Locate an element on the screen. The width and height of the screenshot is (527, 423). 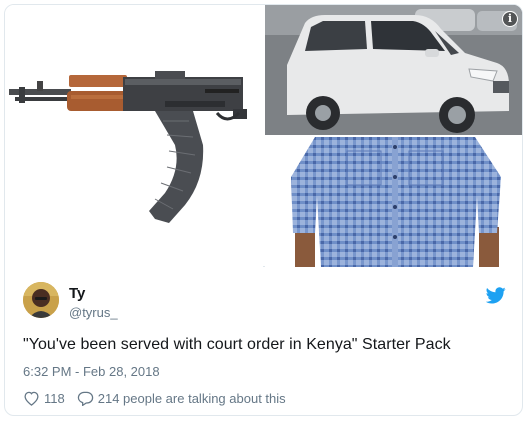
talking-count-text: 214 people are talking about this is located at coordinates (191, 398).